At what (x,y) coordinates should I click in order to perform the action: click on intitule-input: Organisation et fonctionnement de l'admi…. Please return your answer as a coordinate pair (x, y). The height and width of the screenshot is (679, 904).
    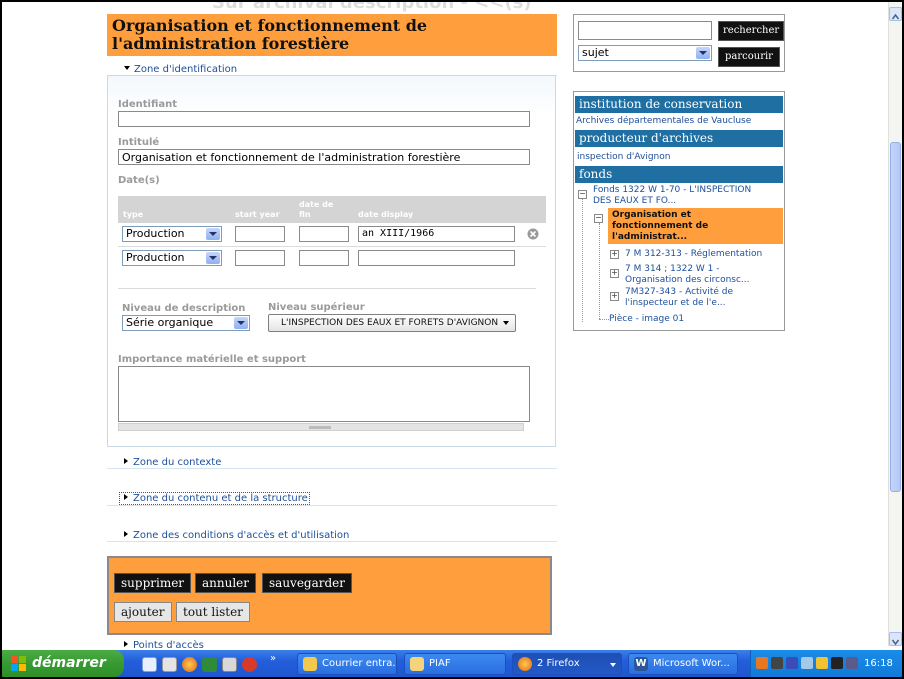
    Looking at the image, I should click on (324, 157).